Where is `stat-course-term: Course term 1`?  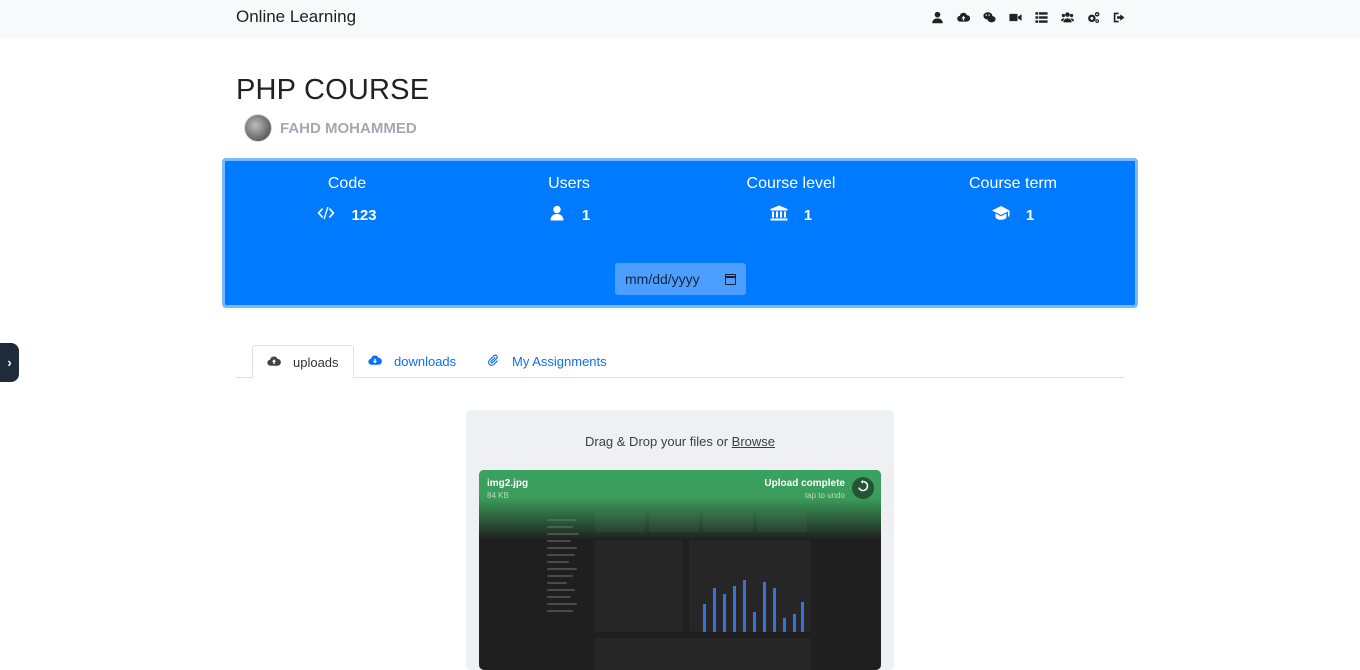 stat-course-term: Course term 1 is located at coordinates (1013, 200).